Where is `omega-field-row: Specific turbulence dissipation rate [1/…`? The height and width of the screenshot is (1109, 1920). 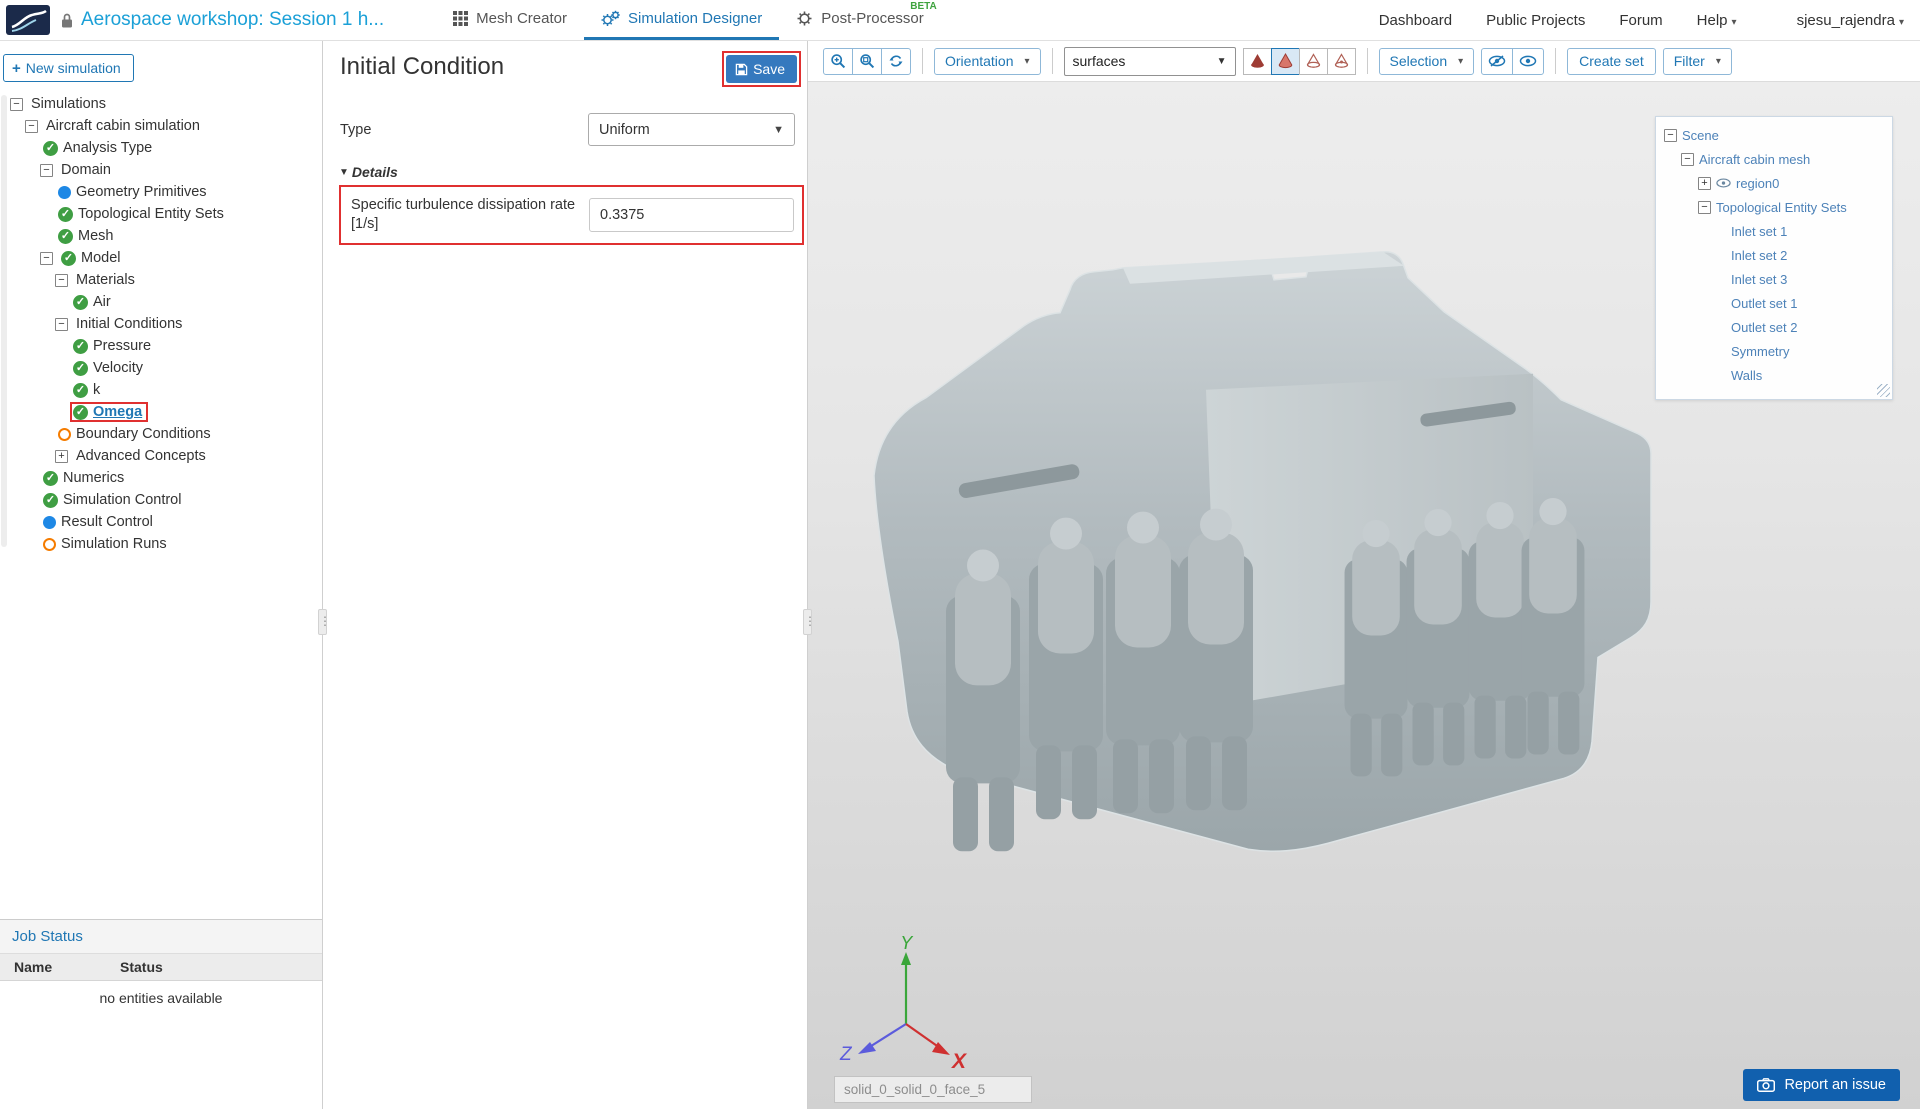 omega-field-row: Specific turbulence dissipation rate [1/… is located at coordinates (571, 215).